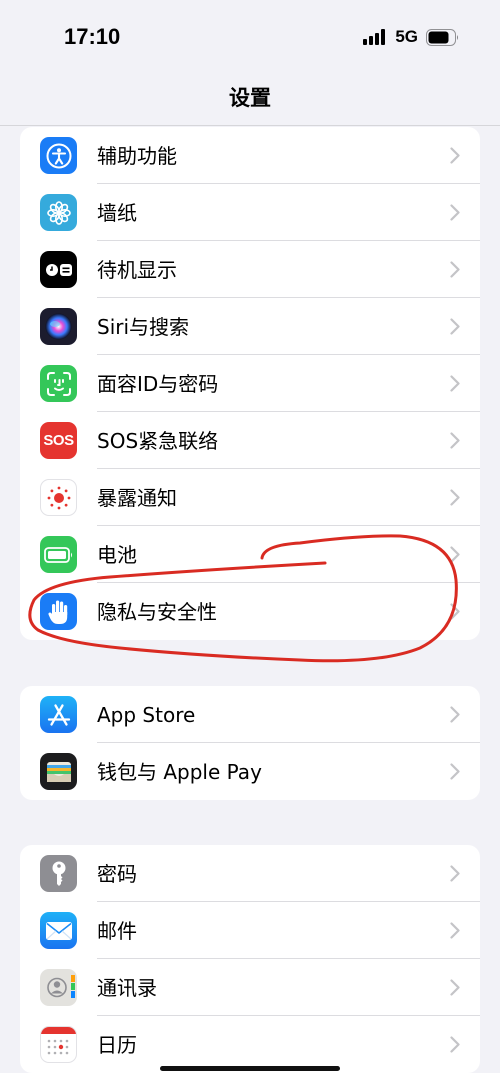  Describe the element at coordinates (137, 270) in the screenshot. I see `settings-row-label: 待机显示` at that location.